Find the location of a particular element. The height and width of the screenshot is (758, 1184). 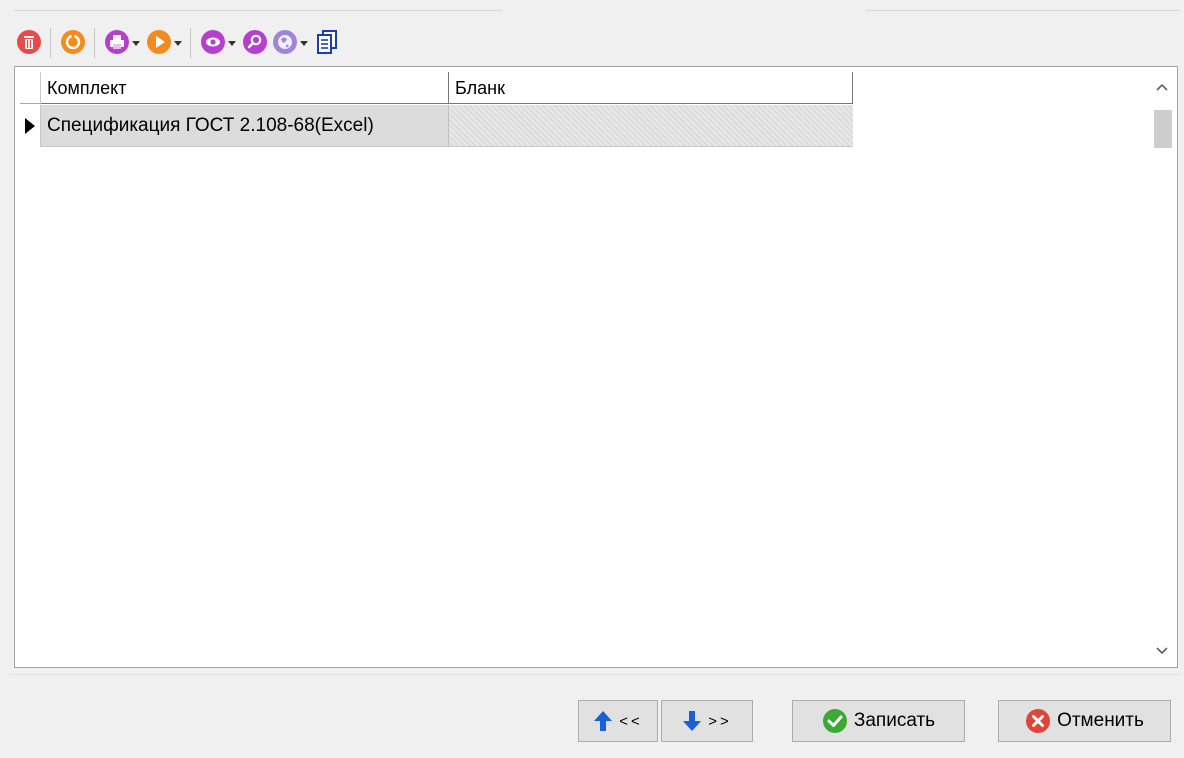

top-divider is located at coordinates (592, 8).